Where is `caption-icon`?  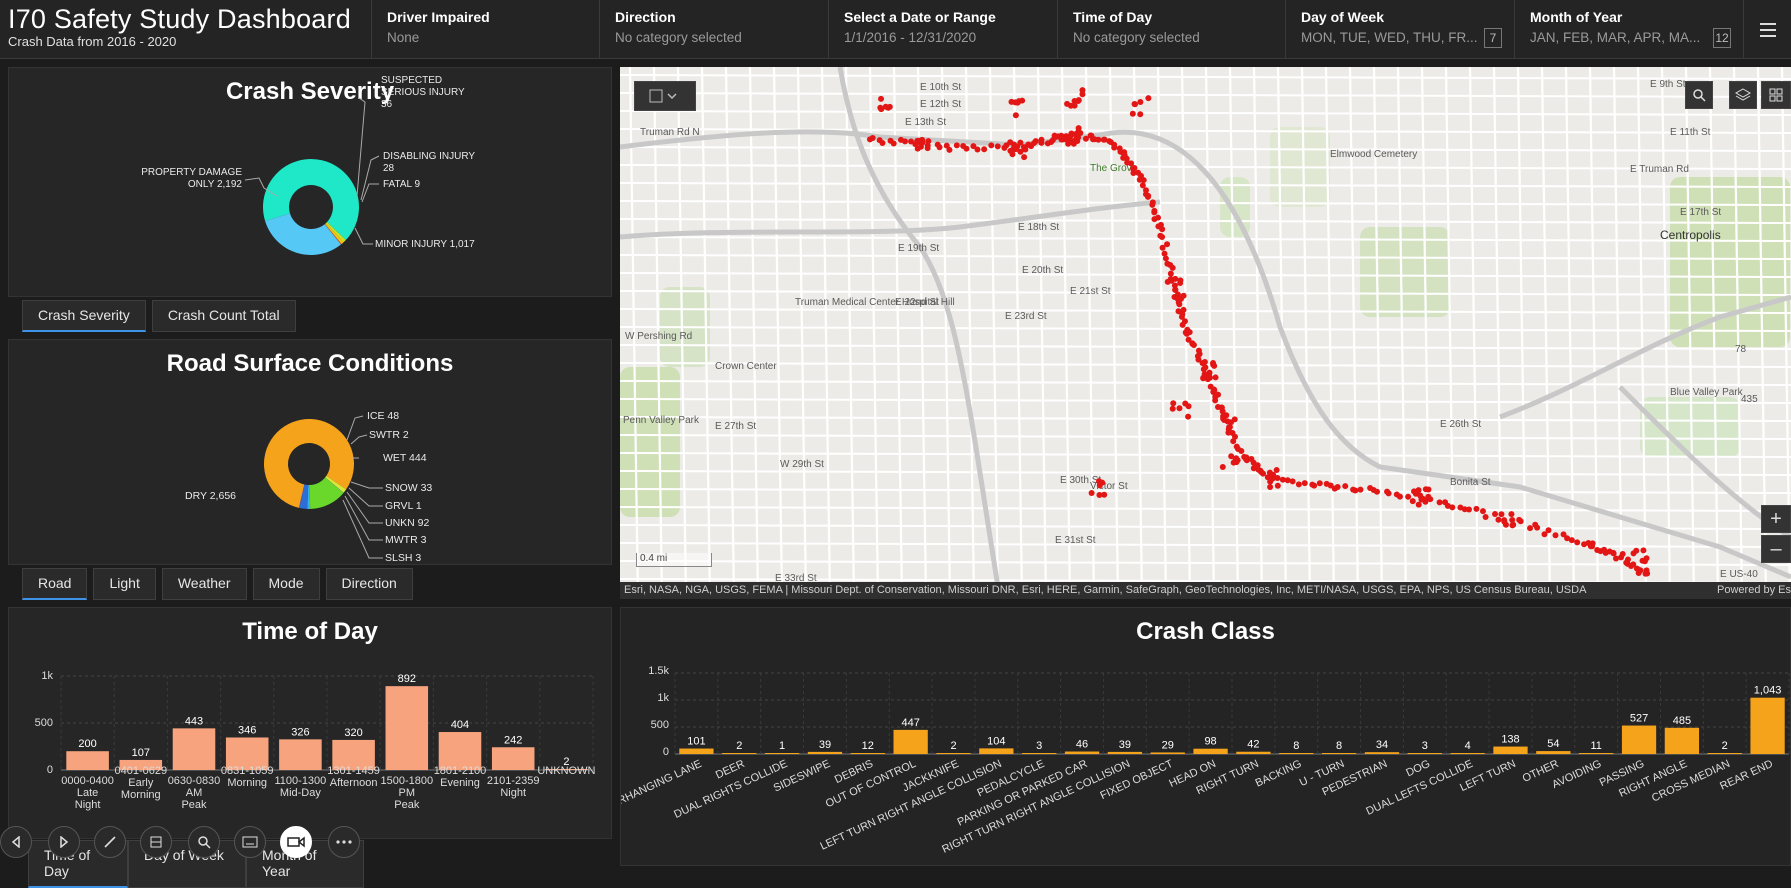 caption-icon is located at coordinates (250, 842).